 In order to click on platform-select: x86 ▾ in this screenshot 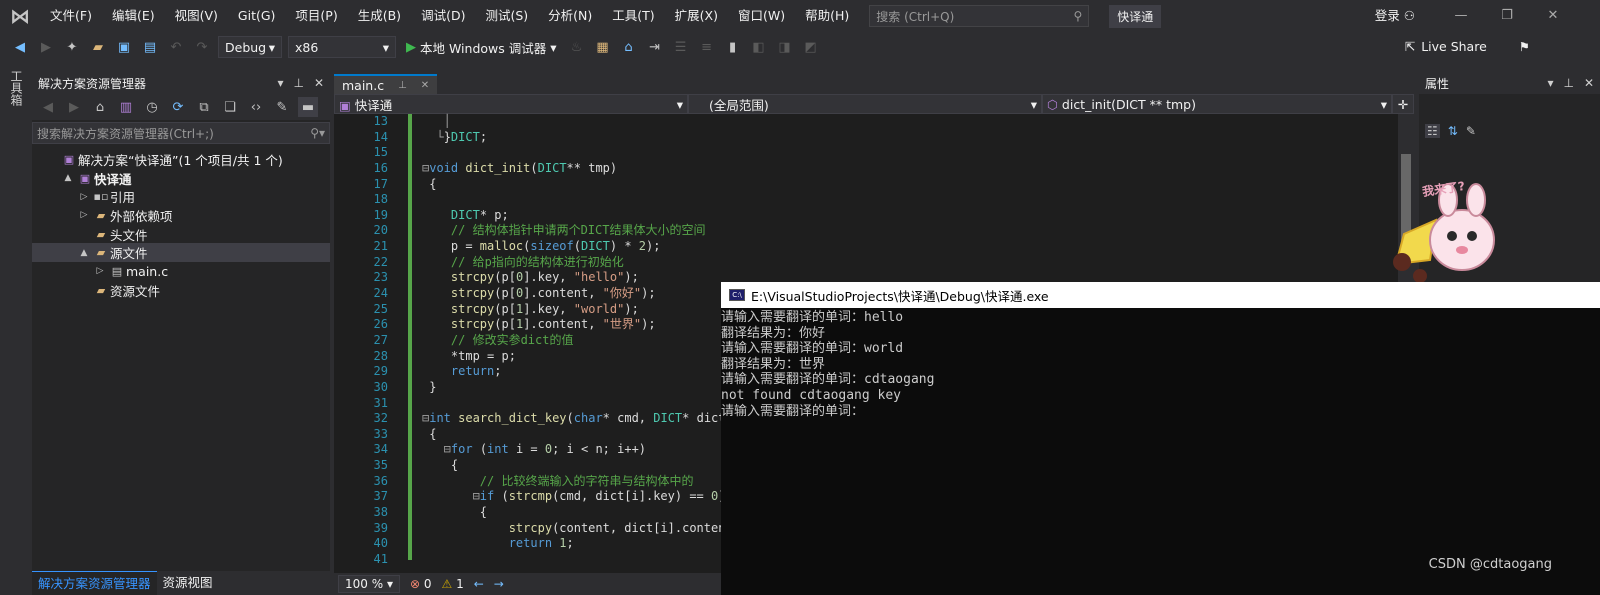, I will do `click(342, 47)`.